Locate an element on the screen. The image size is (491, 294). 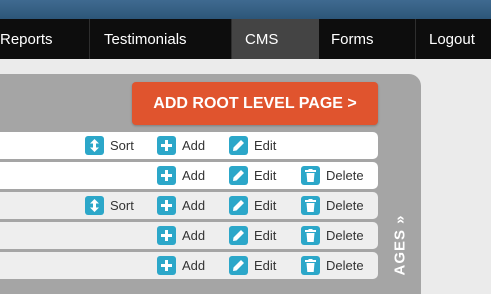
nav-item-testimonials: Testimonials is located at coordinates (160, 39).